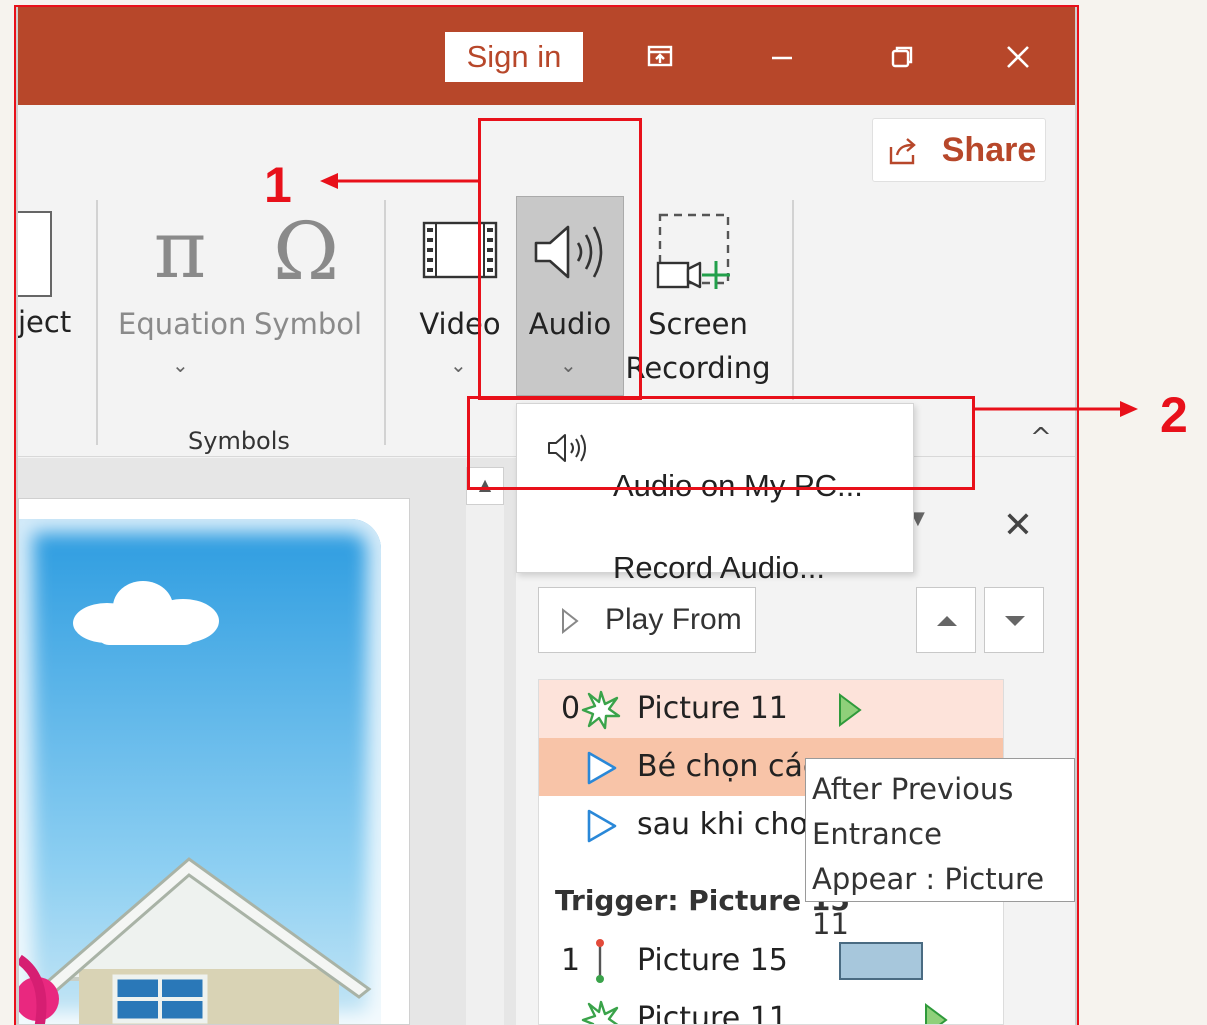  Describe the element at coordinates (485, 746) in the screenshot. I see `slide-scrollbar: ▲` at that location.